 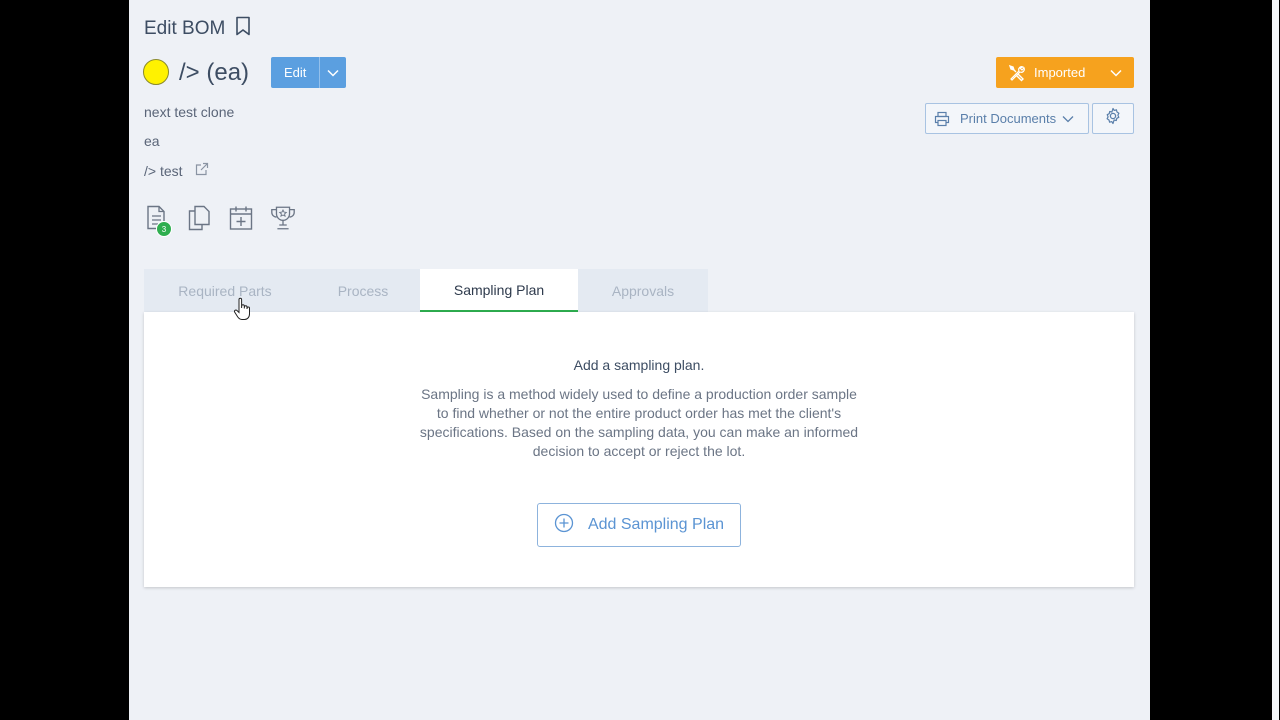 I want to click on page-title-text: Edit BOM, so click(x=185, y=28).